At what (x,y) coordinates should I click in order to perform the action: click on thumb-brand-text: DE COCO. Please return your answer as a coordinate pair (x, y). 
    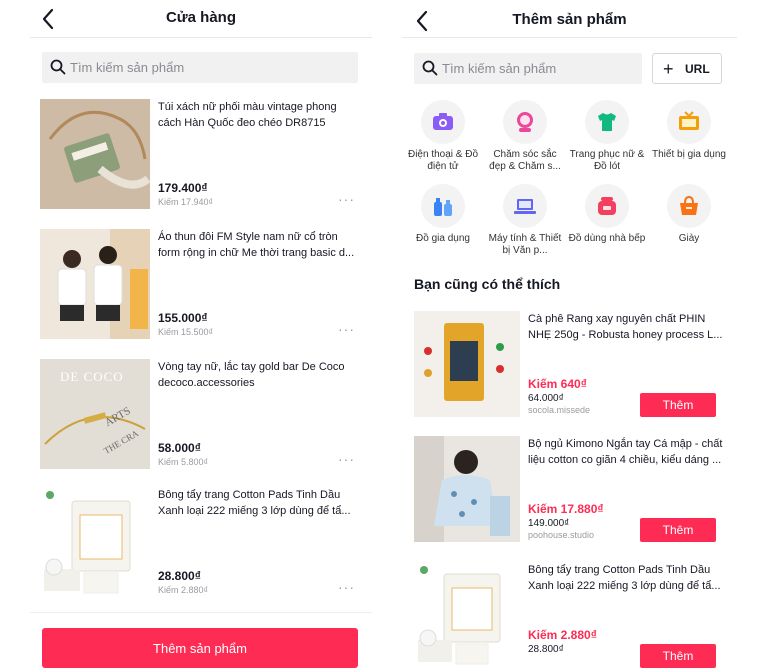
    Looking at the image, I should click on (92, 376).